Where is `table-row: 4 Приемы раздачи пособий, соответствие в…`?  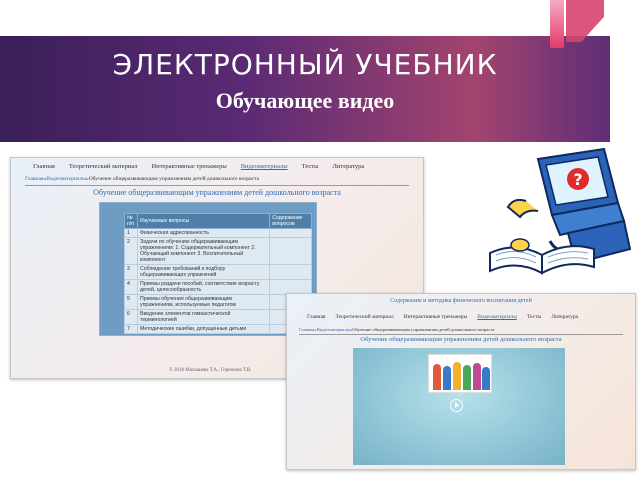 table-row: 4 Приемы раздачи пособий, соответствие в… is located at coordinates (218, 287).